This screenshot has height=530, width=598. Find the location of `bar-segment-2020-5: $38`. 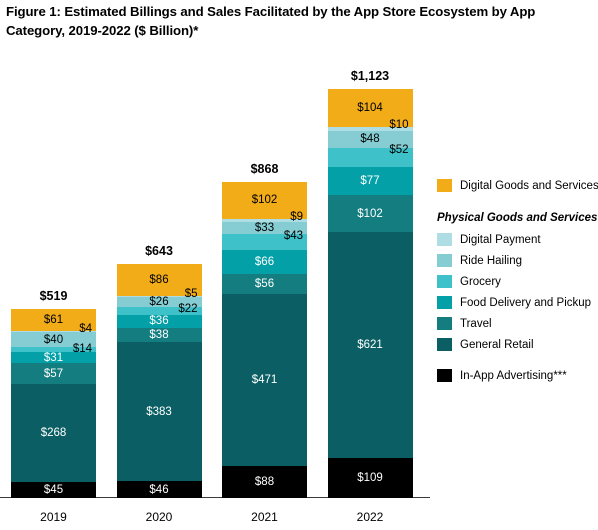

bar-segment-2020-5: $38 is located at coordinates (159, 334).